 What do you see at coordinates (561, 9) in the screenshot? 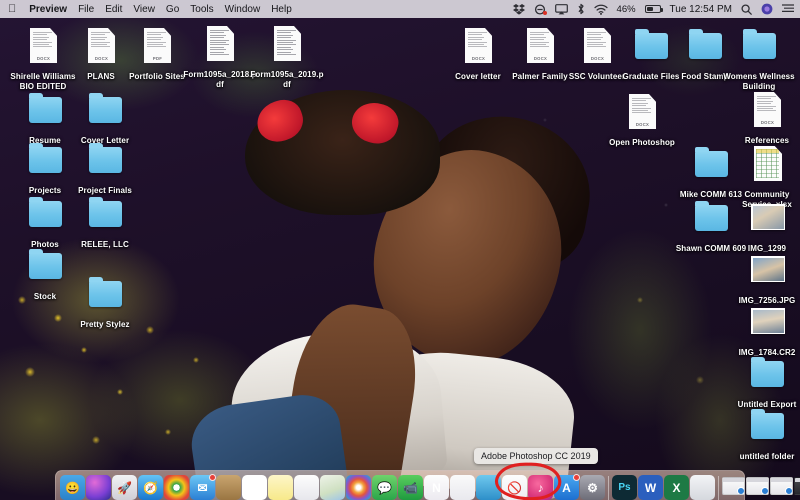
I see `airplay-icon` at bounding box center [561, 9].